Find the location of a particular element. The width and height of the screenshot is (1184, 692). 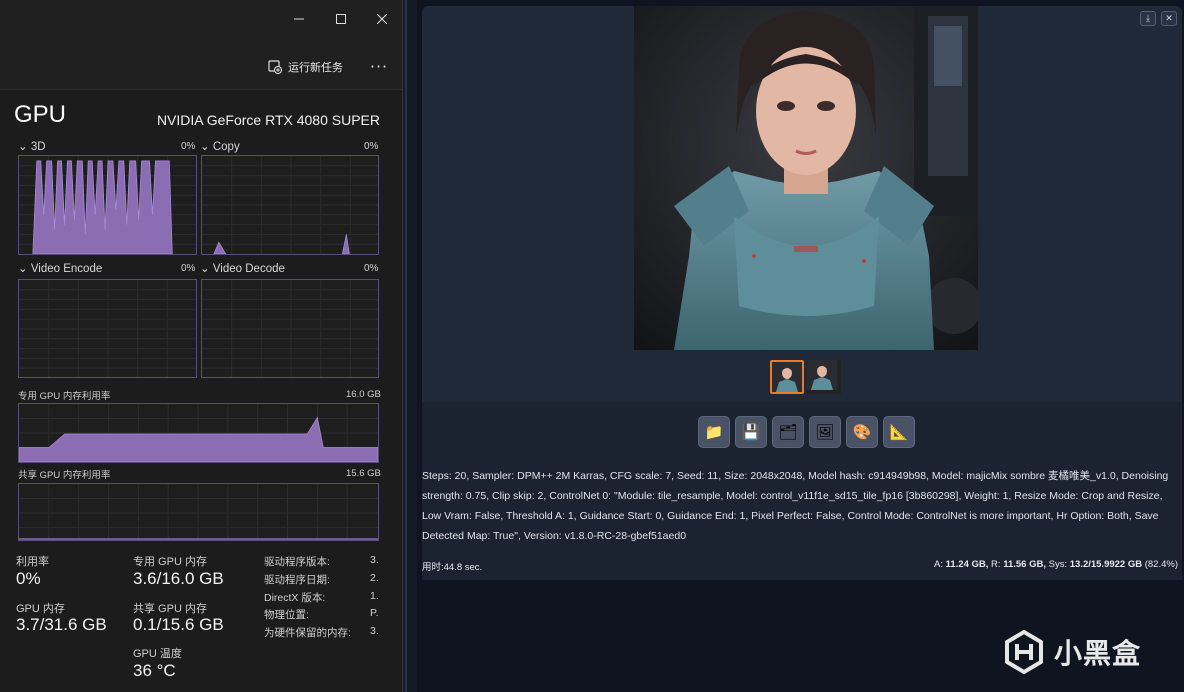

maximize-button is located at coordinates (341, 19).